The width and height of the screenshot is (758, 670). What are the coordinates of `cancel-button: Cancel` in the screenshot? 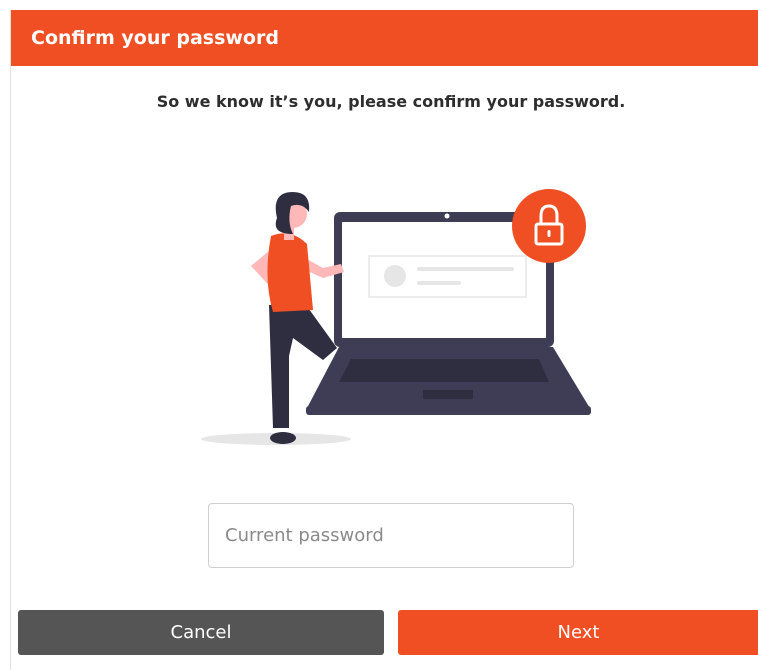 It's located at (201, 632).